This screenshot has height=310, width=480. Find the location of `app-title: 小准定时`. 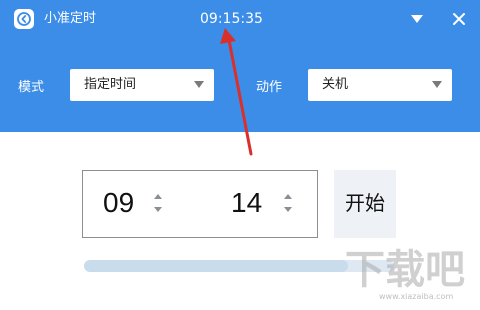

app-title: 小准定时 is located at coordinates (70, 18).